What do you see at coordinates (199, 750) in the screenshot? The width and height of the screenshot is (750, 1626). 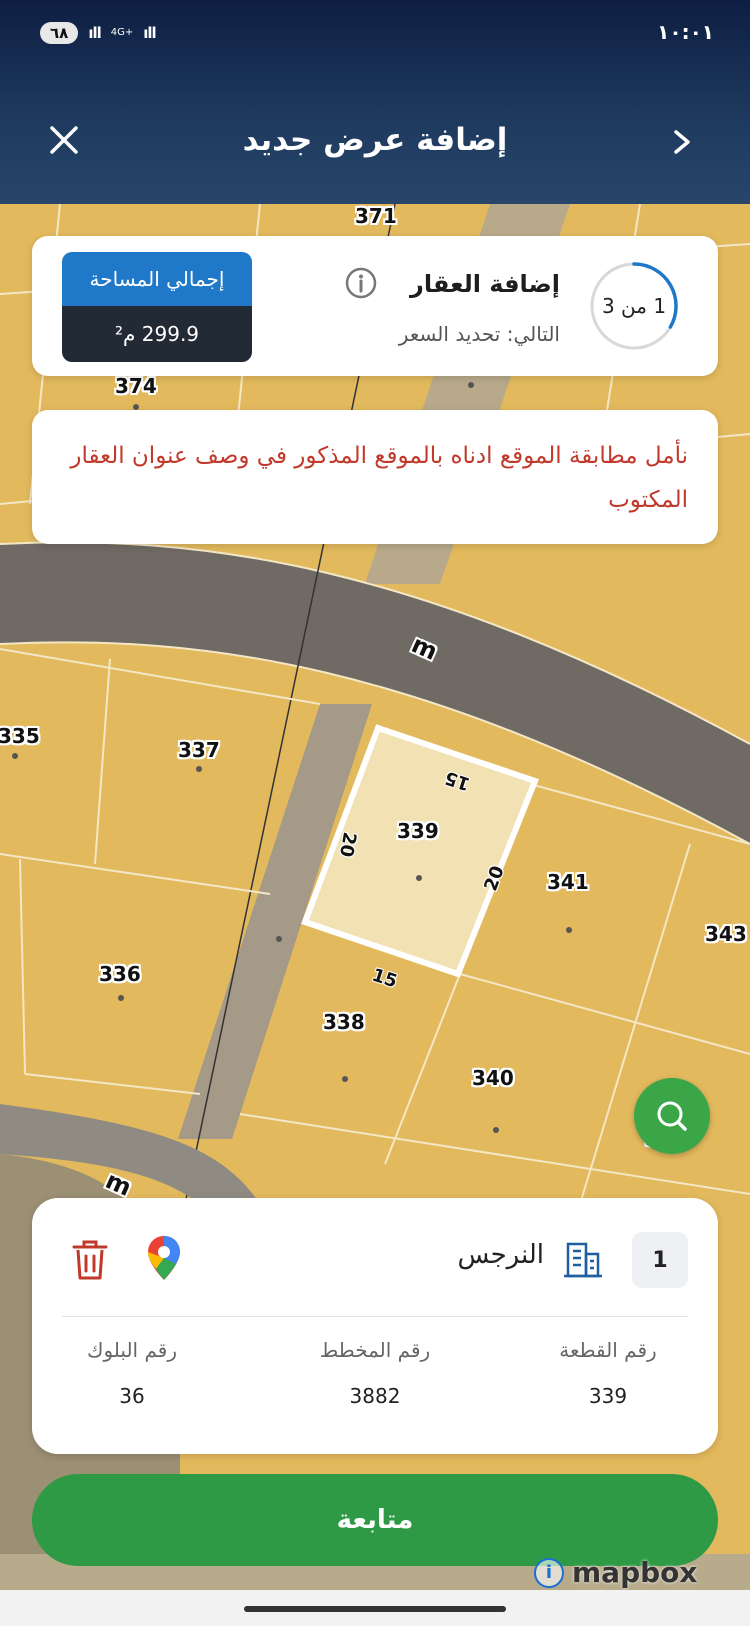 I see `plot-label-337: 337` at bounding box center [199, 750].